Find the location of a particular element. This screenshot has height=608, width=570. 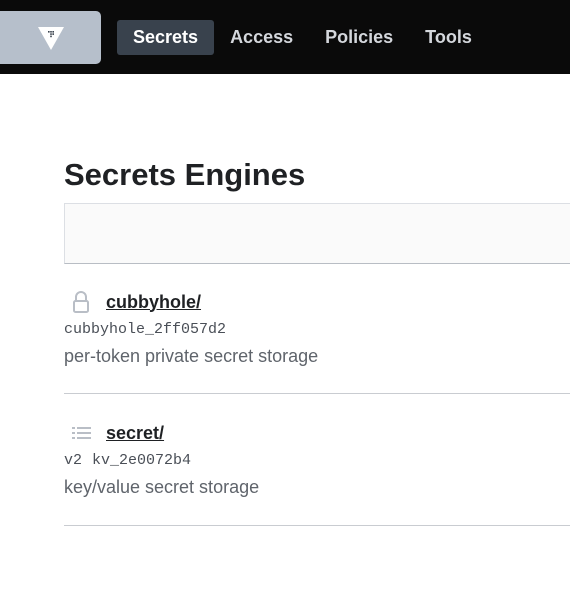

engine-path-link: cubbyhole/ is located at coordinates (153, 302).